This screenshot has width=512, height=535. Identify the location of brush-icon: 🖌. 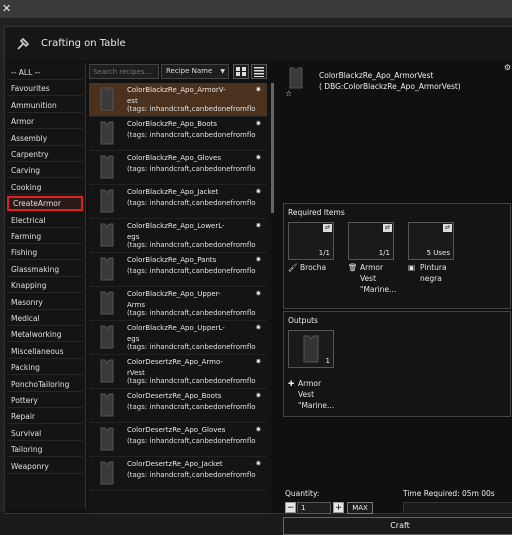
(293, 267).